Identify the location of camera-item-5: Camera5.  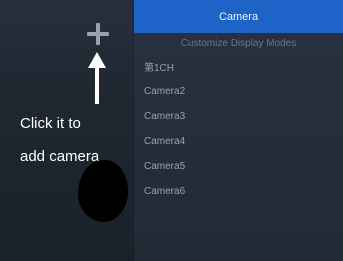
(238, 166).